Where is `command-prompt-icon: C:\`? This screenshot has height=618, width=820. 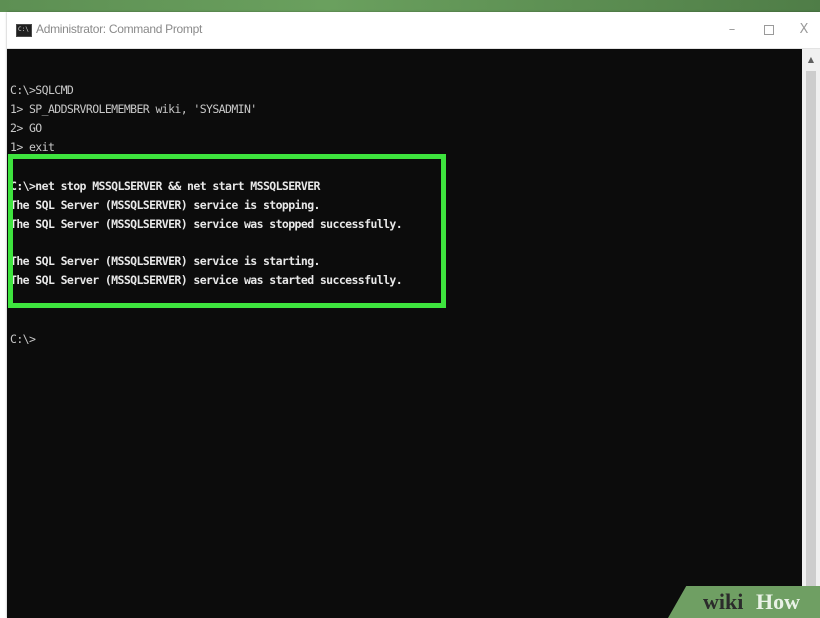 command-prompt-icon: C:\ is located at coordinates (24, 30).